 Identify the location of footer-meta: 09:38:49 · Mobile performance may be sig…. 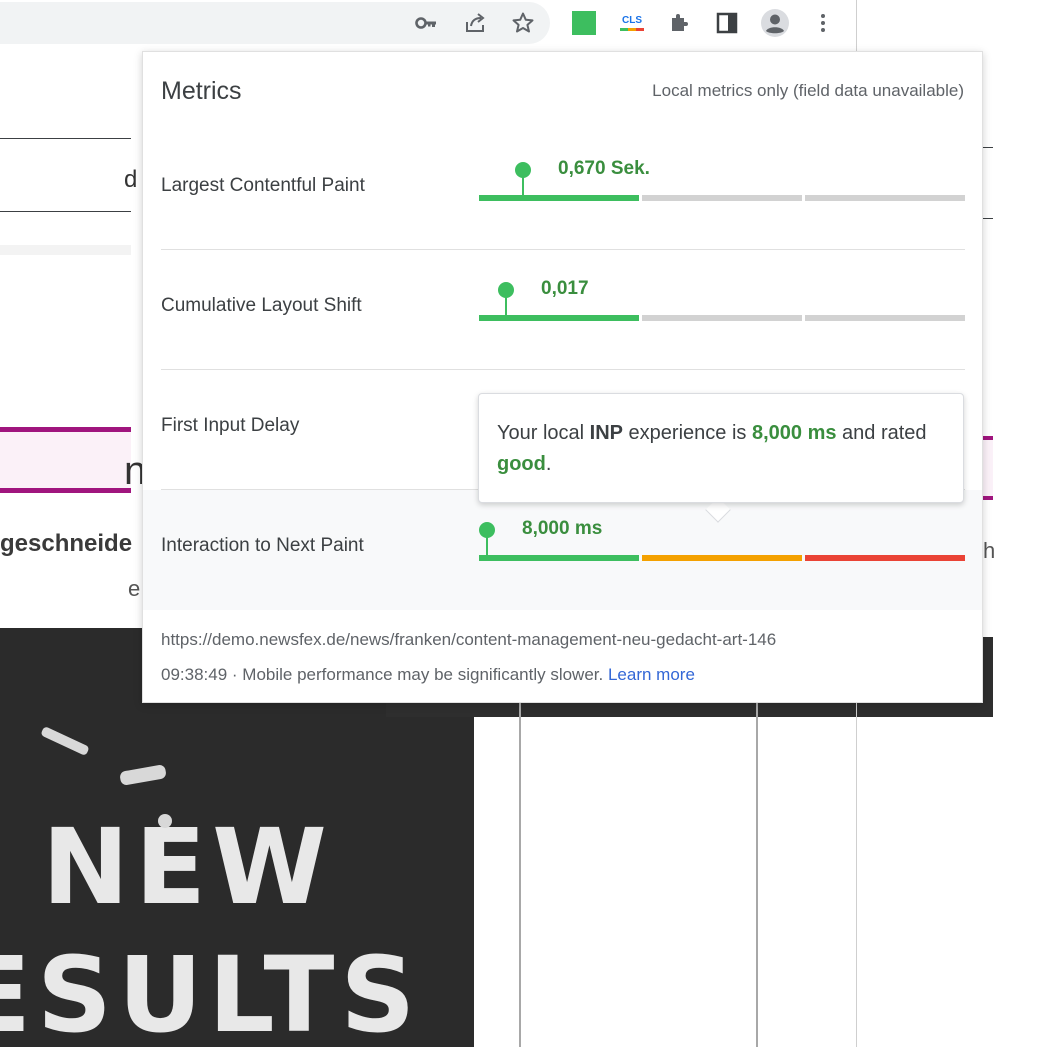
(428, 675).